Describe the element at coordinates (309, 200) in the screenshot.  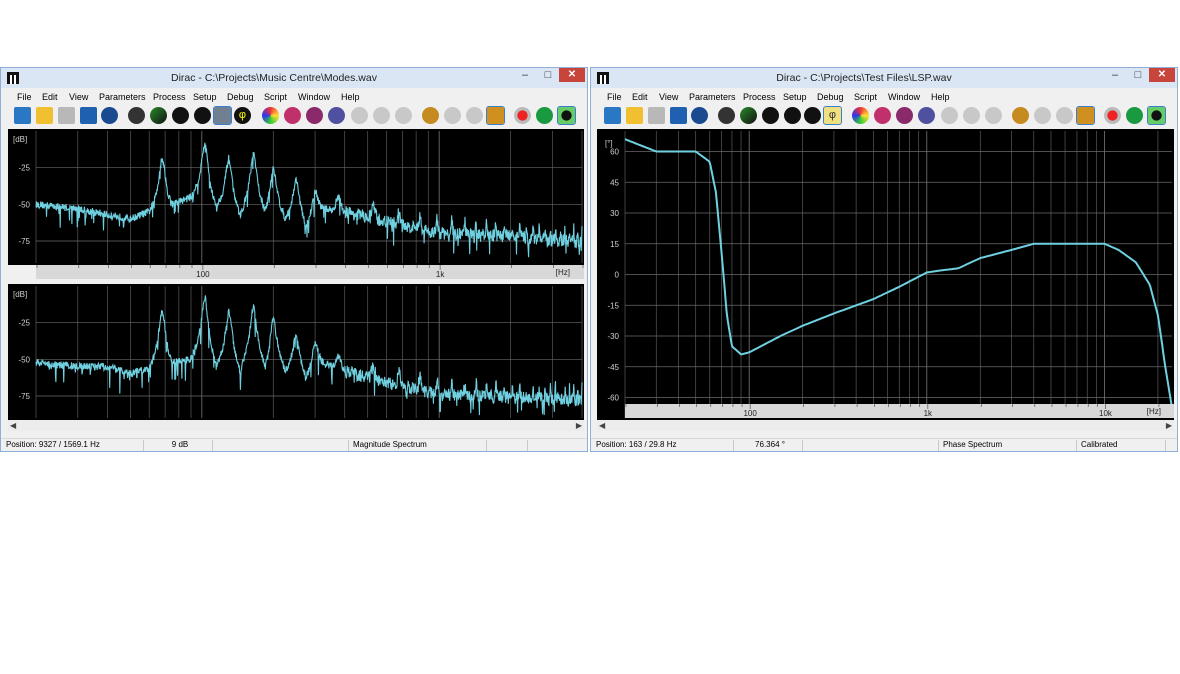
I see `series-line` at that location.